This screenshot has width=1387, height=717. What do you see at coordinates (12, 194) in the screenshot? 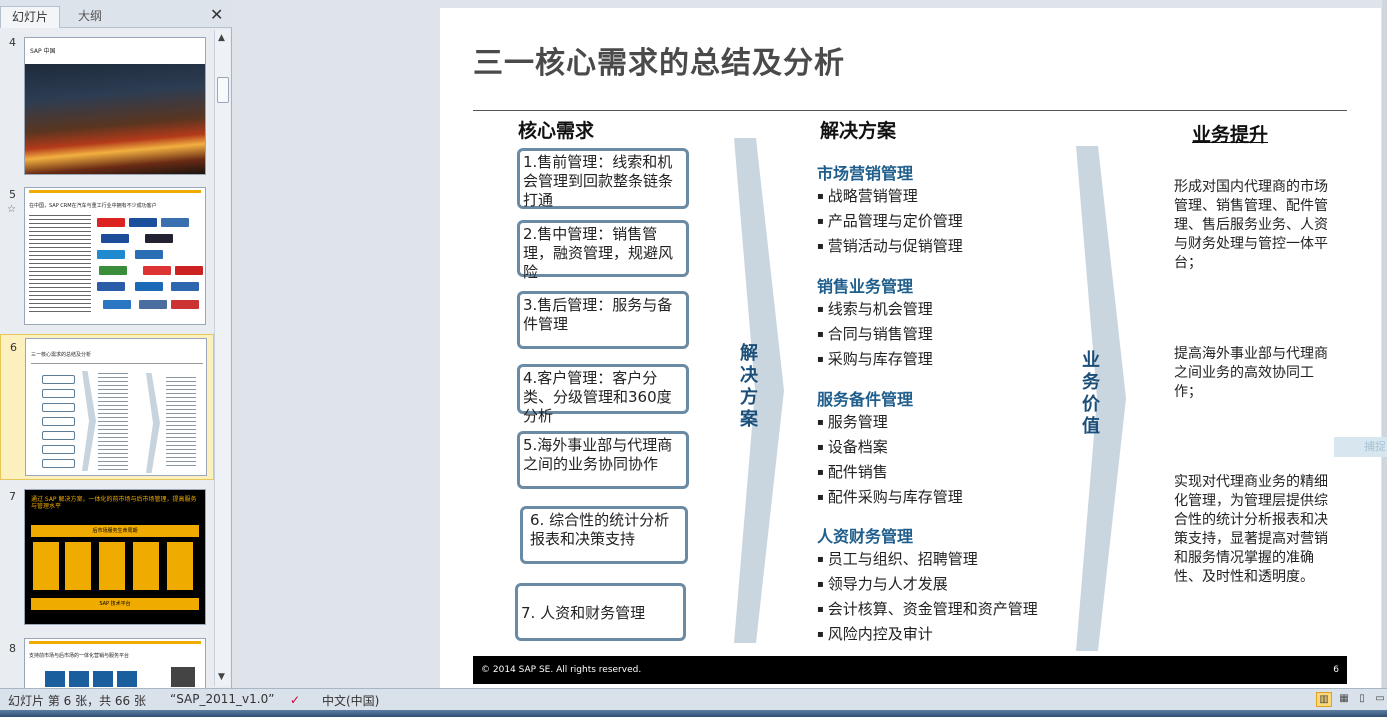
I see `slide-number: 5` at bounding box center [12, 194].